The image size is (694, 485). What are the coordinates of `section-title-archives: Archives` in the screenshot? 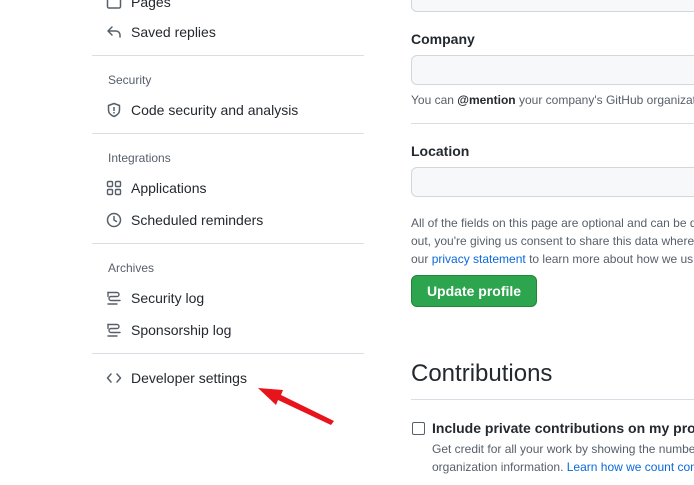 It's located at (131, 268).